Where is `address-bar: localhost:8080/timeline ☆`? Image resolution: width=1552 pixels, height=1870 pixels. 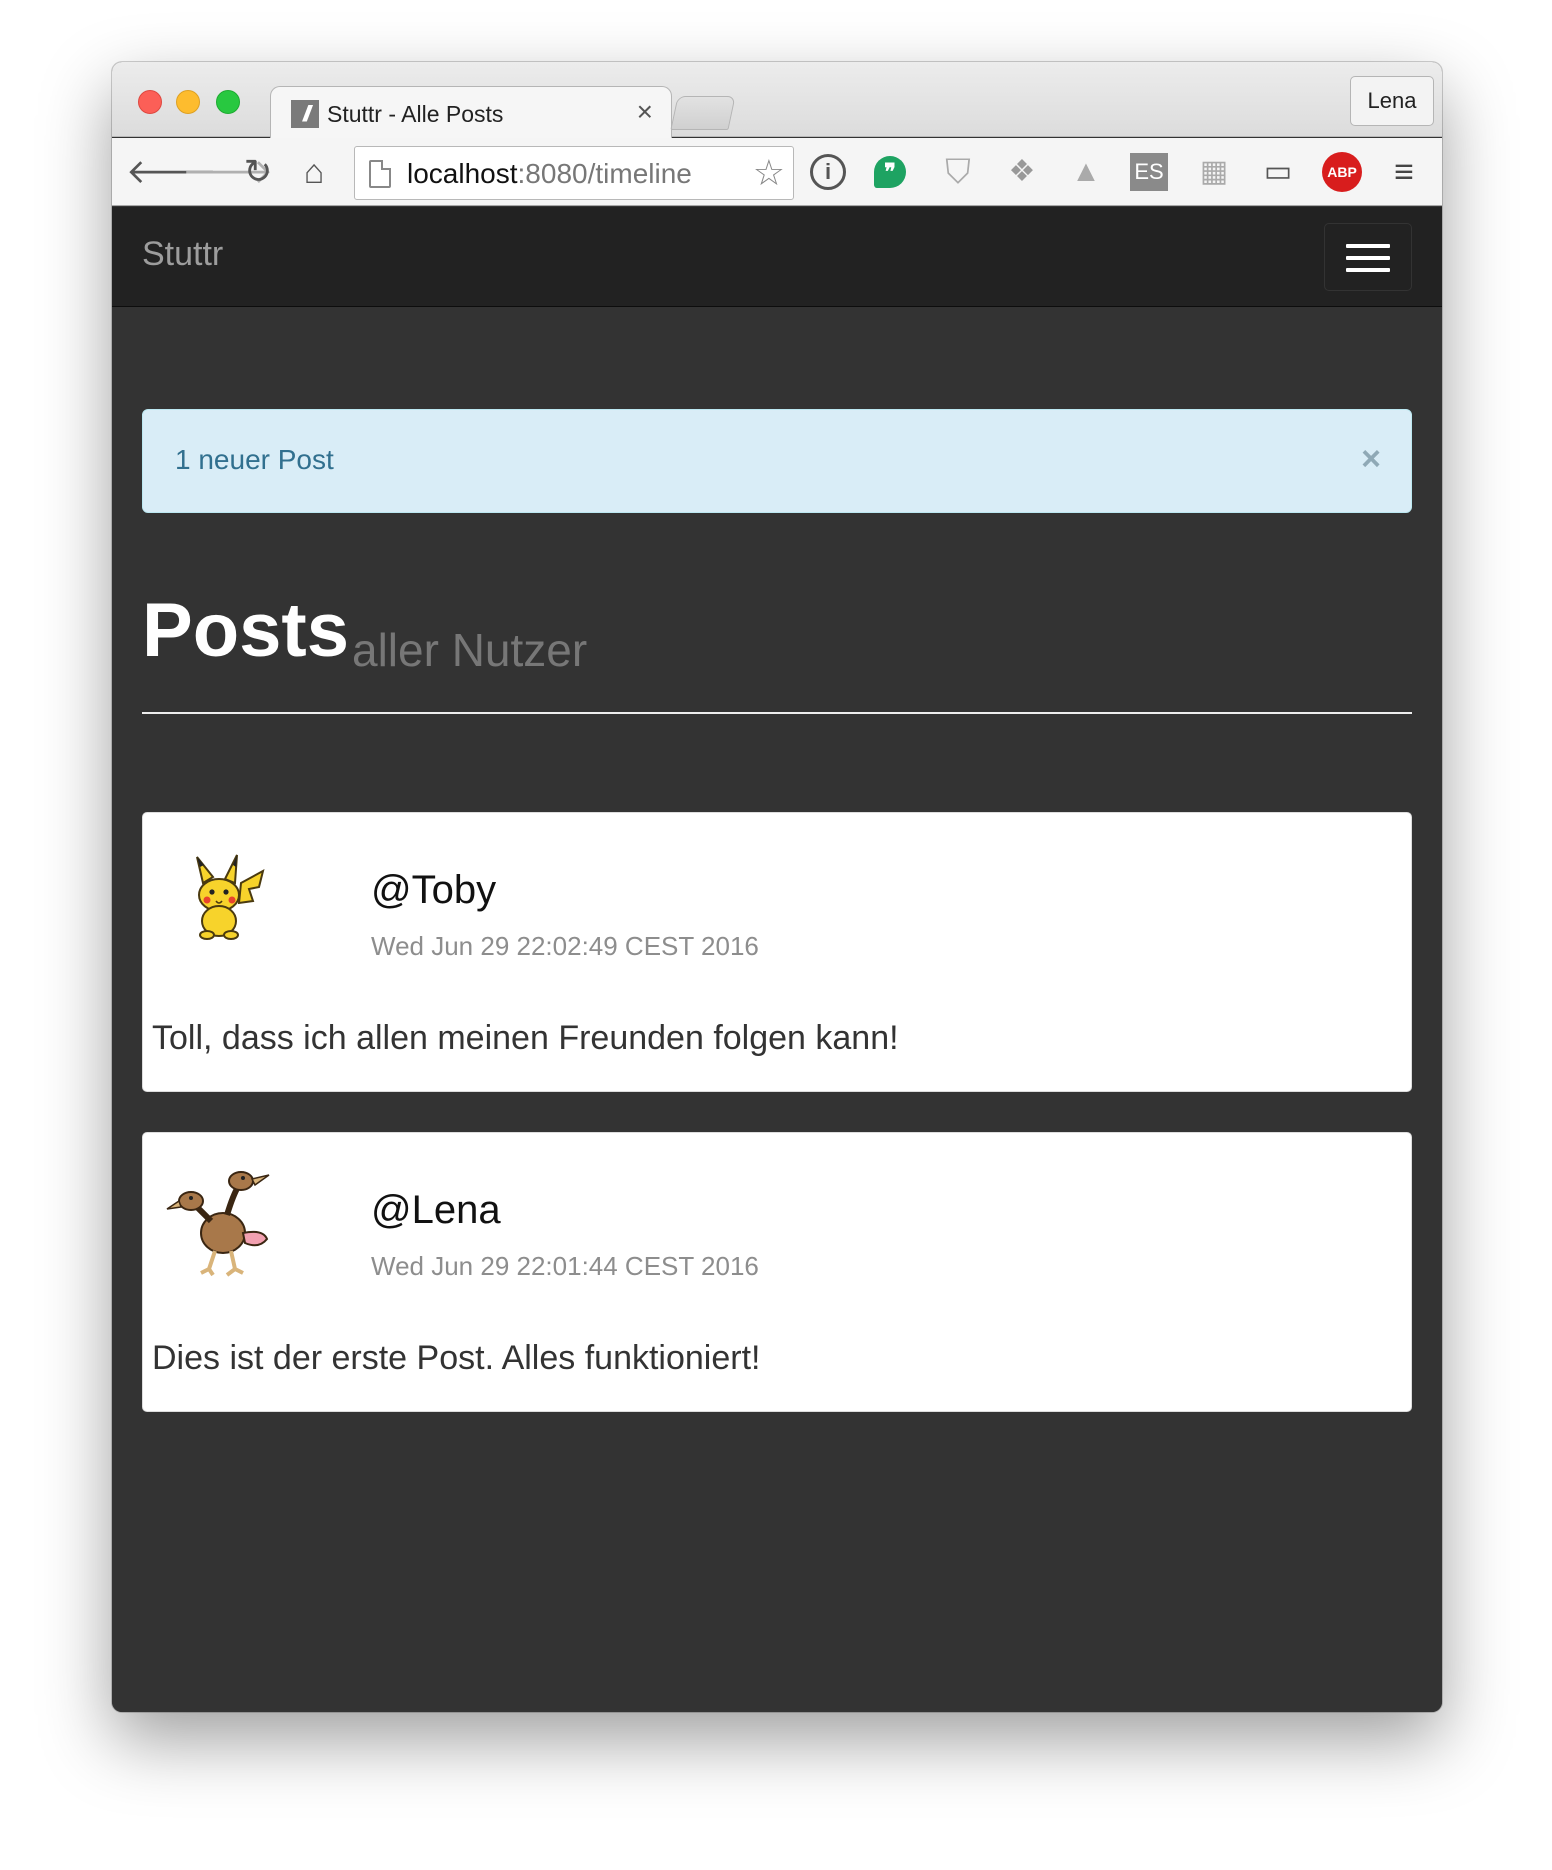
address-bar: localhost:8080/timeline ☆ is located at coordinates (574, 173).